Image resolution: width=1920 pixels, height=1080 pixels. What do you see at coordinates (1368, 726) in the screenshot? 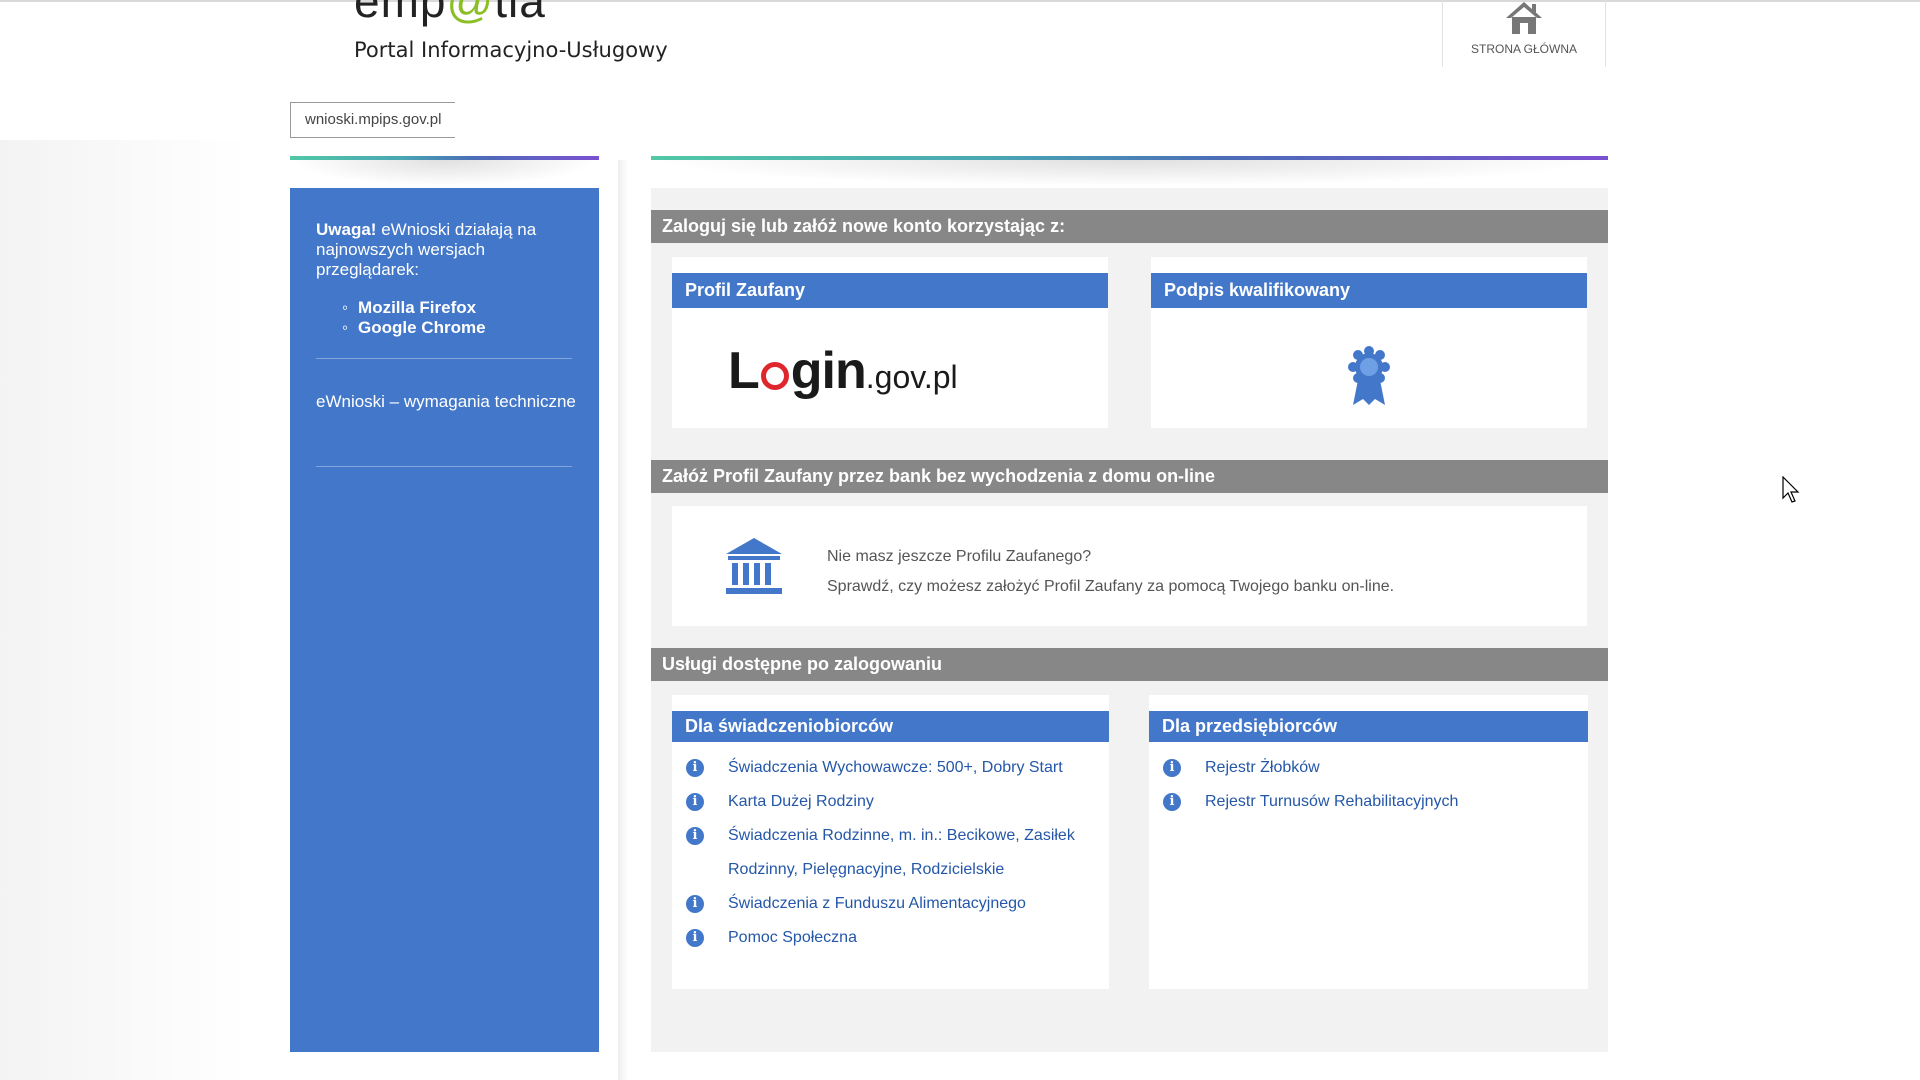
I see `entrepreneurs-title: Dla przedsiębiorców` at bounding box center [1368, 726].